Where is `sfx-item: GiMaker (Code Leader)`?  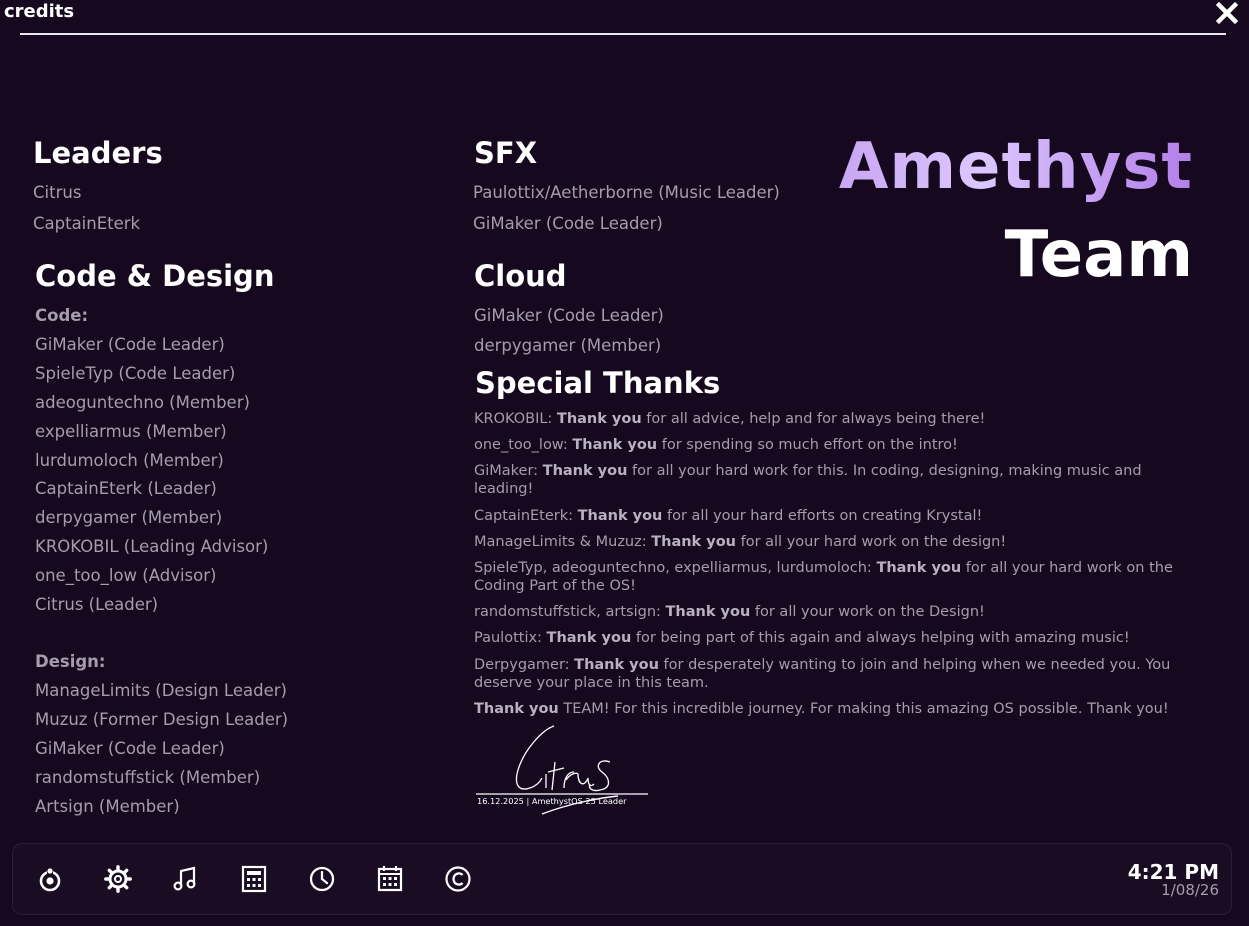 sfx-item: GiMaker (Code Leader) is located at coordinates (568, 223).